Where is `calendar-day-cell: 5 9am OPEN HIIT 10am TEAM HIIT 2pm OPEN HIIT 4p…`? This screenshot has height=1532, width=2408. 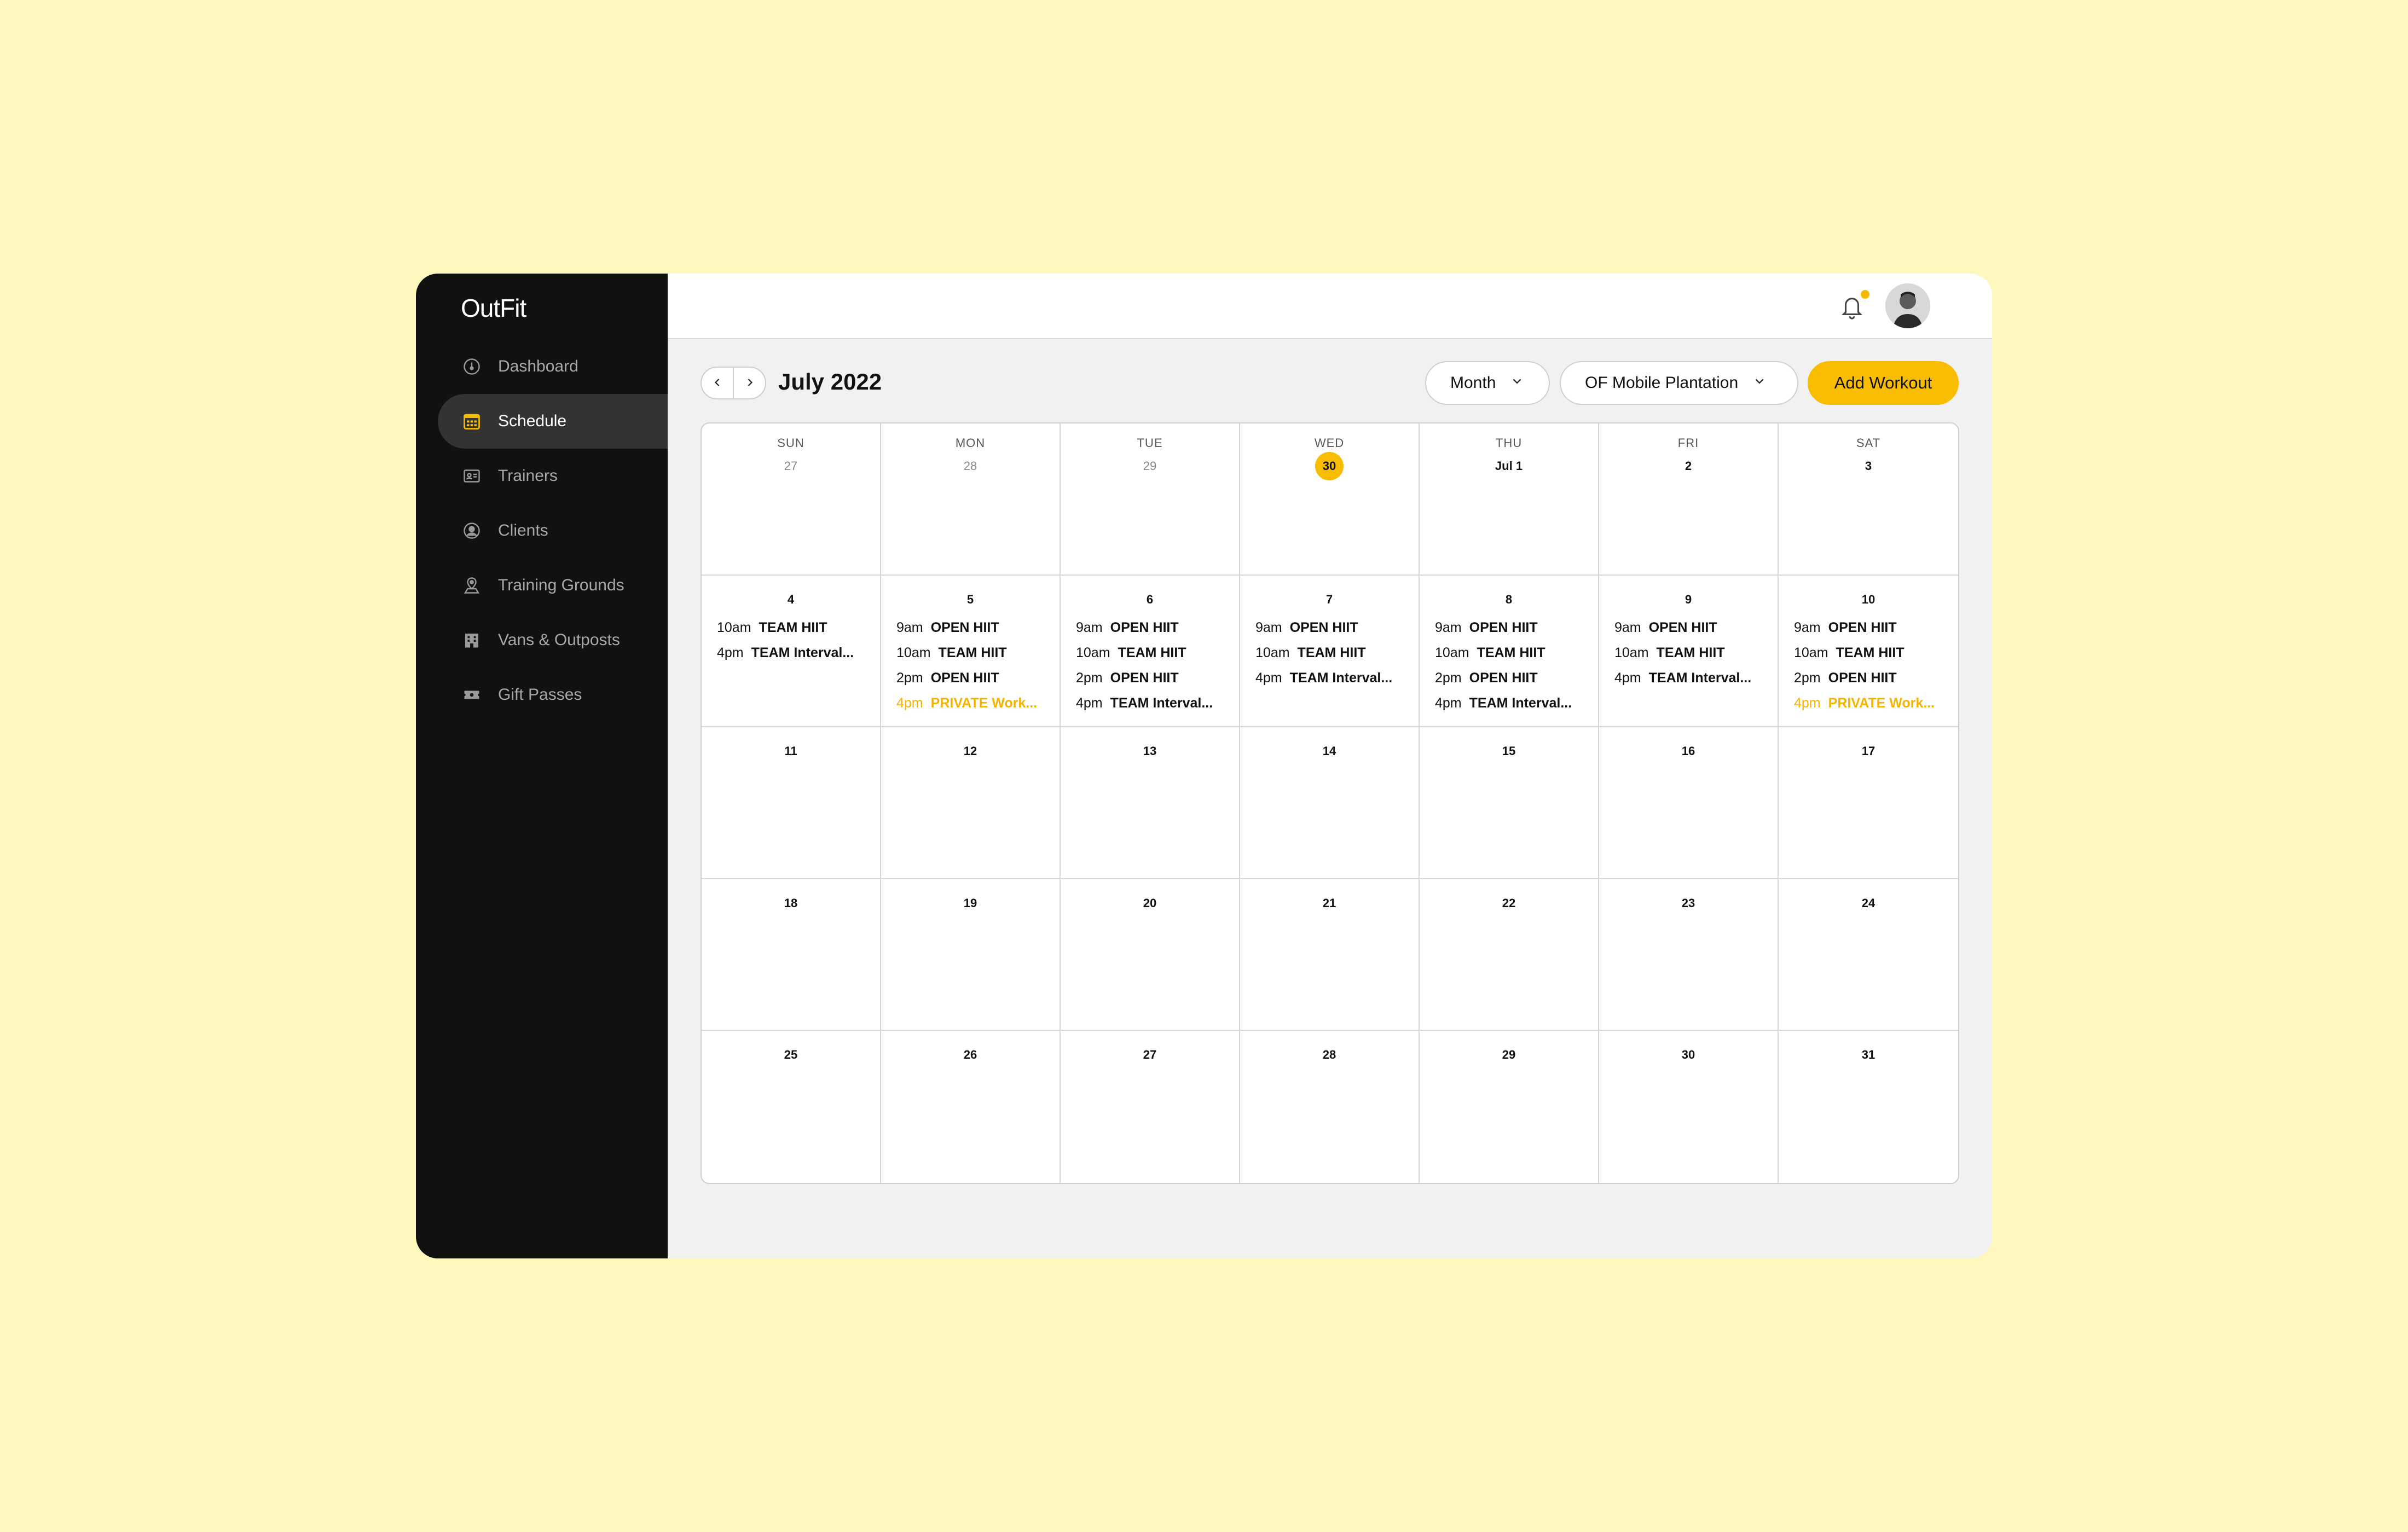
calendar-day-cell: 5 9am OPEN HIIT 10am TEAM HIIT 2pm OPEN HIIT 4p… is located at coordinates (971, 651).